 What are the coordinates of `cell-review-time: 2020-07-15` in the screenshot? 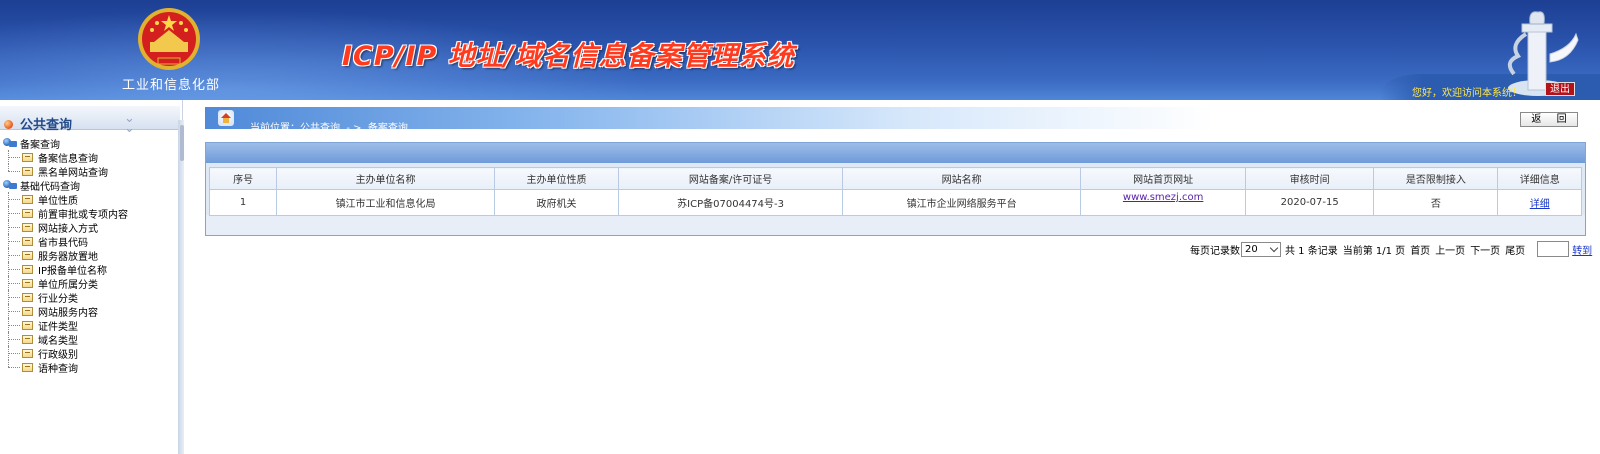 It's located at (1310, 202).